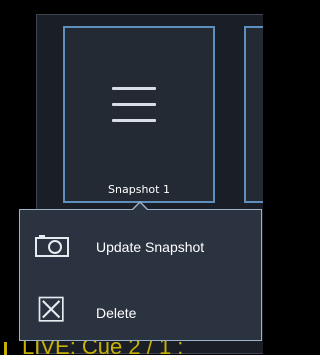 The image size is (320, 355). I want to click on popup-arrow-fill, so click(140, 206).